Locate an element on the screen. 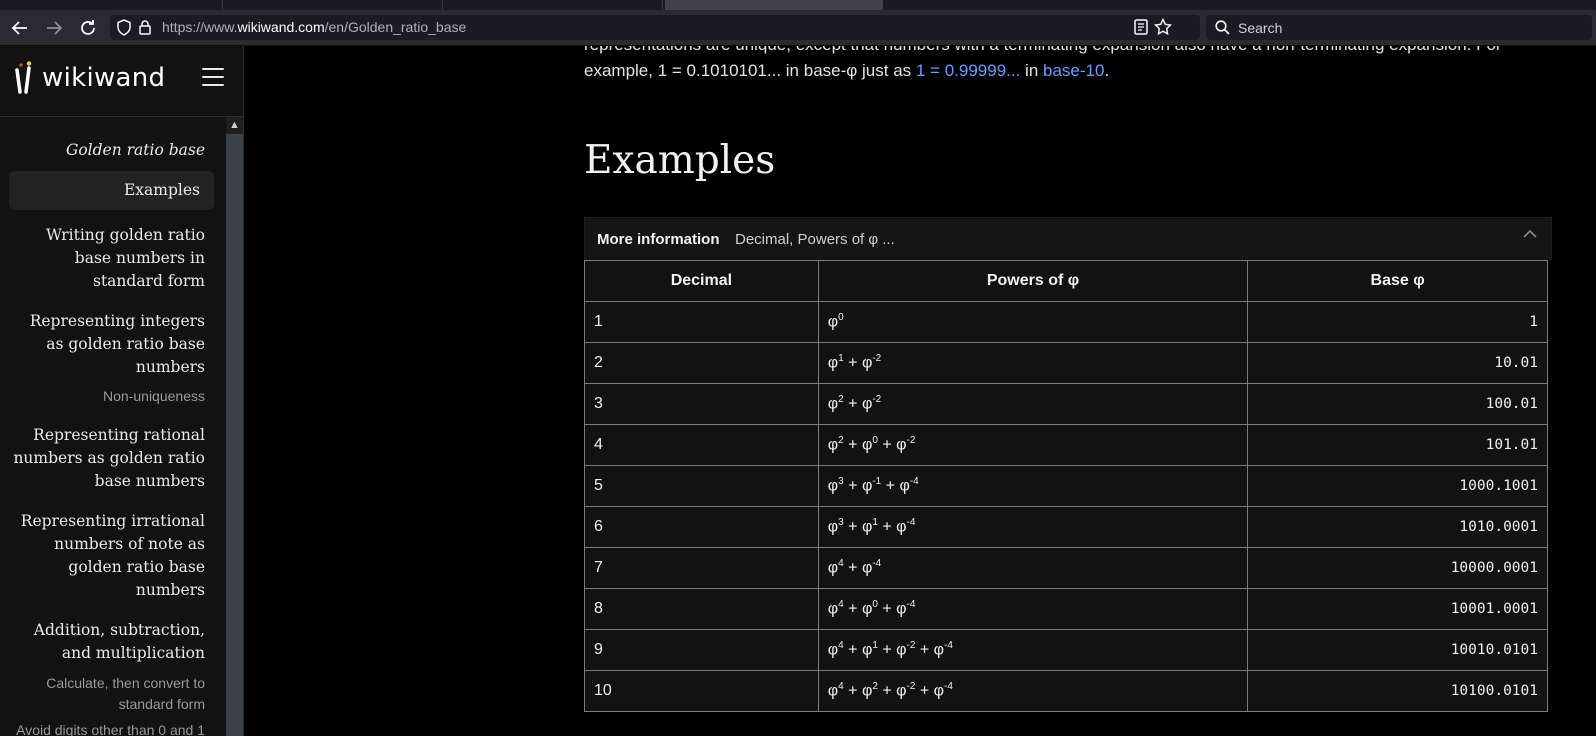 The height and width of the screenshot is (736, 1596). tab-strip is located at coordinates (798, 5).